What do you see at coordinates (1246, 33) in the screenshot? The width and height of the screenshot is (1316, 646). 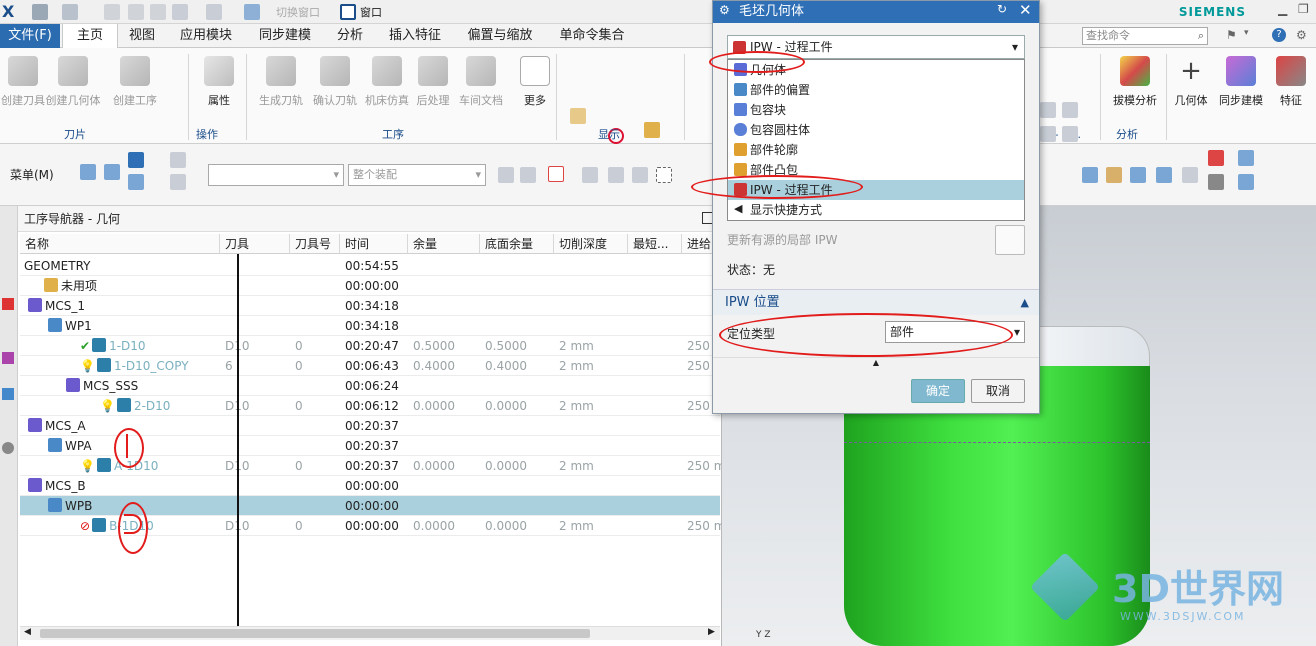 I see `dropdown-icon: ▾` at bounding box center [1246, 33].